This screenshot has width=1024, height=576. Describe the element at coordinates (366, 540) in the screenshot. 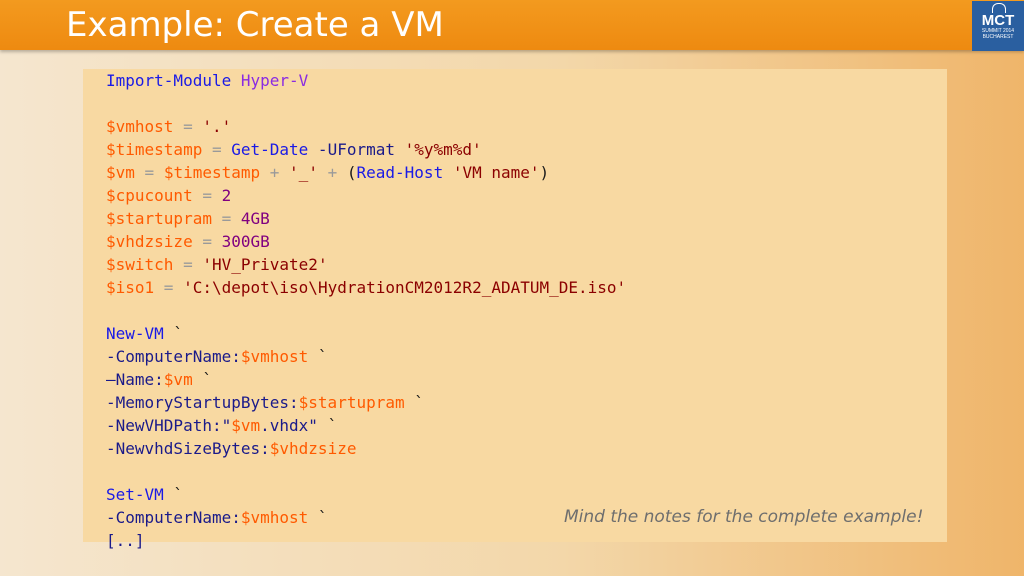

I see `code-line: [..]` at that location.